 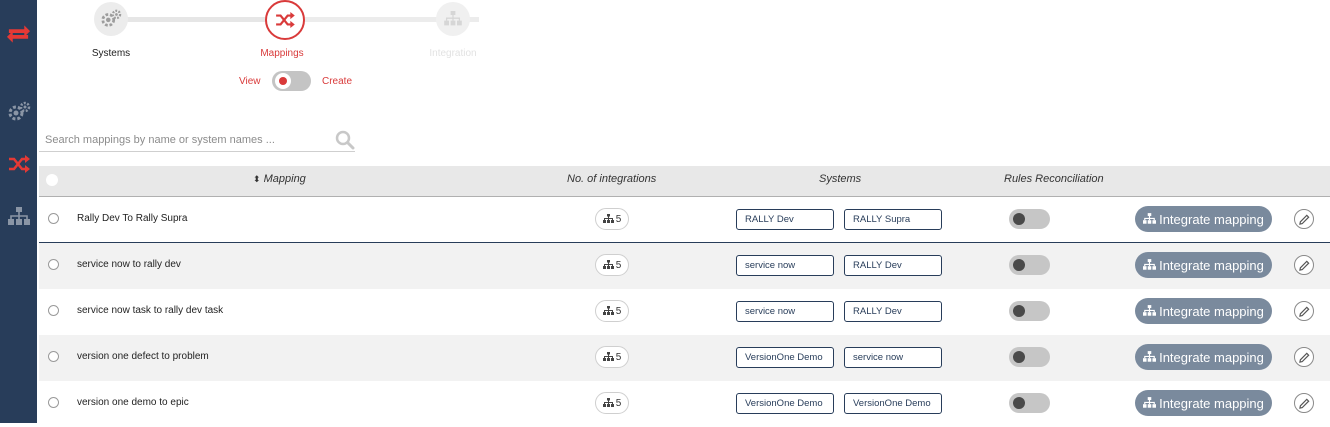 I want to click on step-label-mappings: Mappings, so click(x=282, y=53).